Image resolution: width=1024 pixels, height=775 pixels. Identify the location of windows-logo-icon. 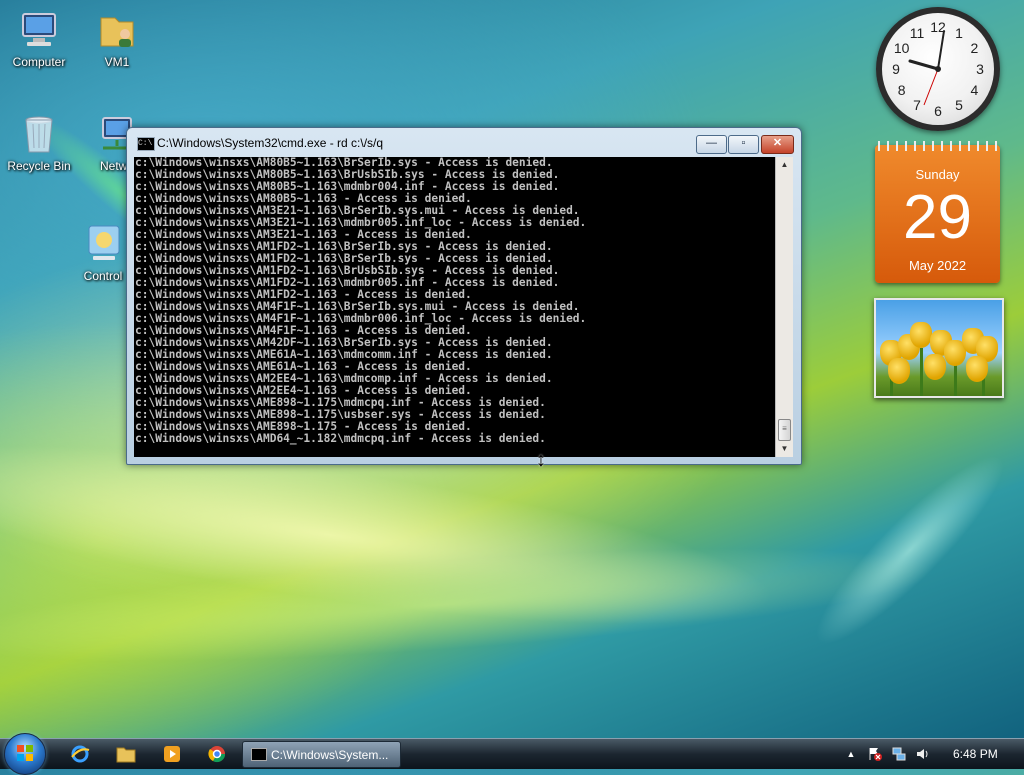
(25, 753).